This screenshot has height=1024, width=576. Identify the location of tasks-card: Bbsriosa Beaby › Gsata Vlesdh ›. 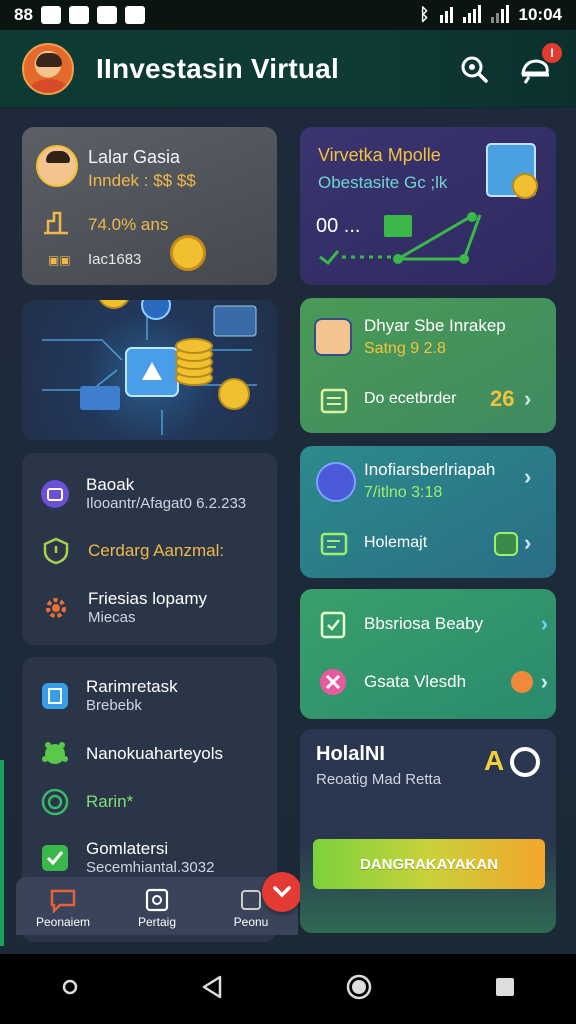
(428, 654).